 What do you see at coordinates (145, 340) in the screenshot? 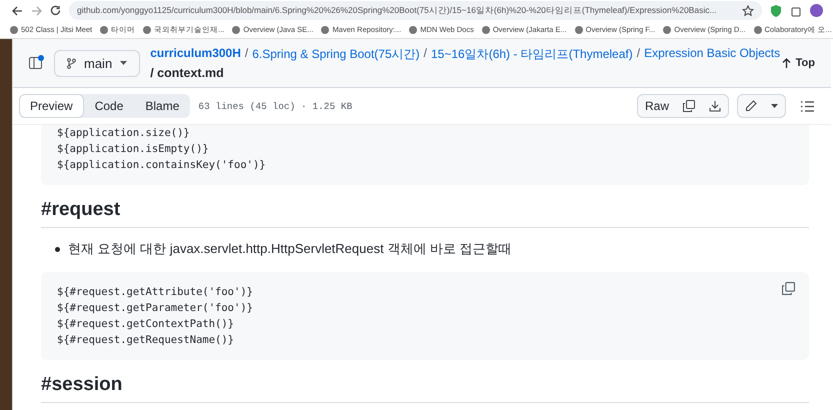
I see `code-line: ${#request.getRequestName()}` at bounding box center [145, 340].